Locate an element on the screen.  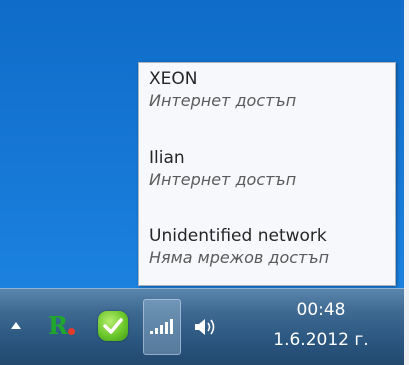
desktop-edge is located at coordinates (406, 182).